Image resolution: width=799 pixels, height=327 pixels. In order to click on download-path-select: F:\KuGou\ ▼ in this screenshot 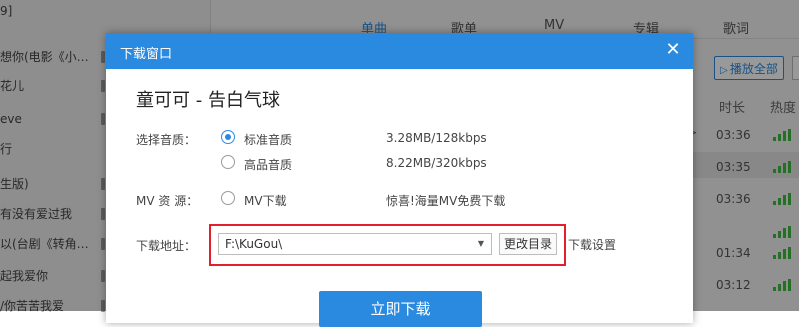, I will do `click(355, 244)`.